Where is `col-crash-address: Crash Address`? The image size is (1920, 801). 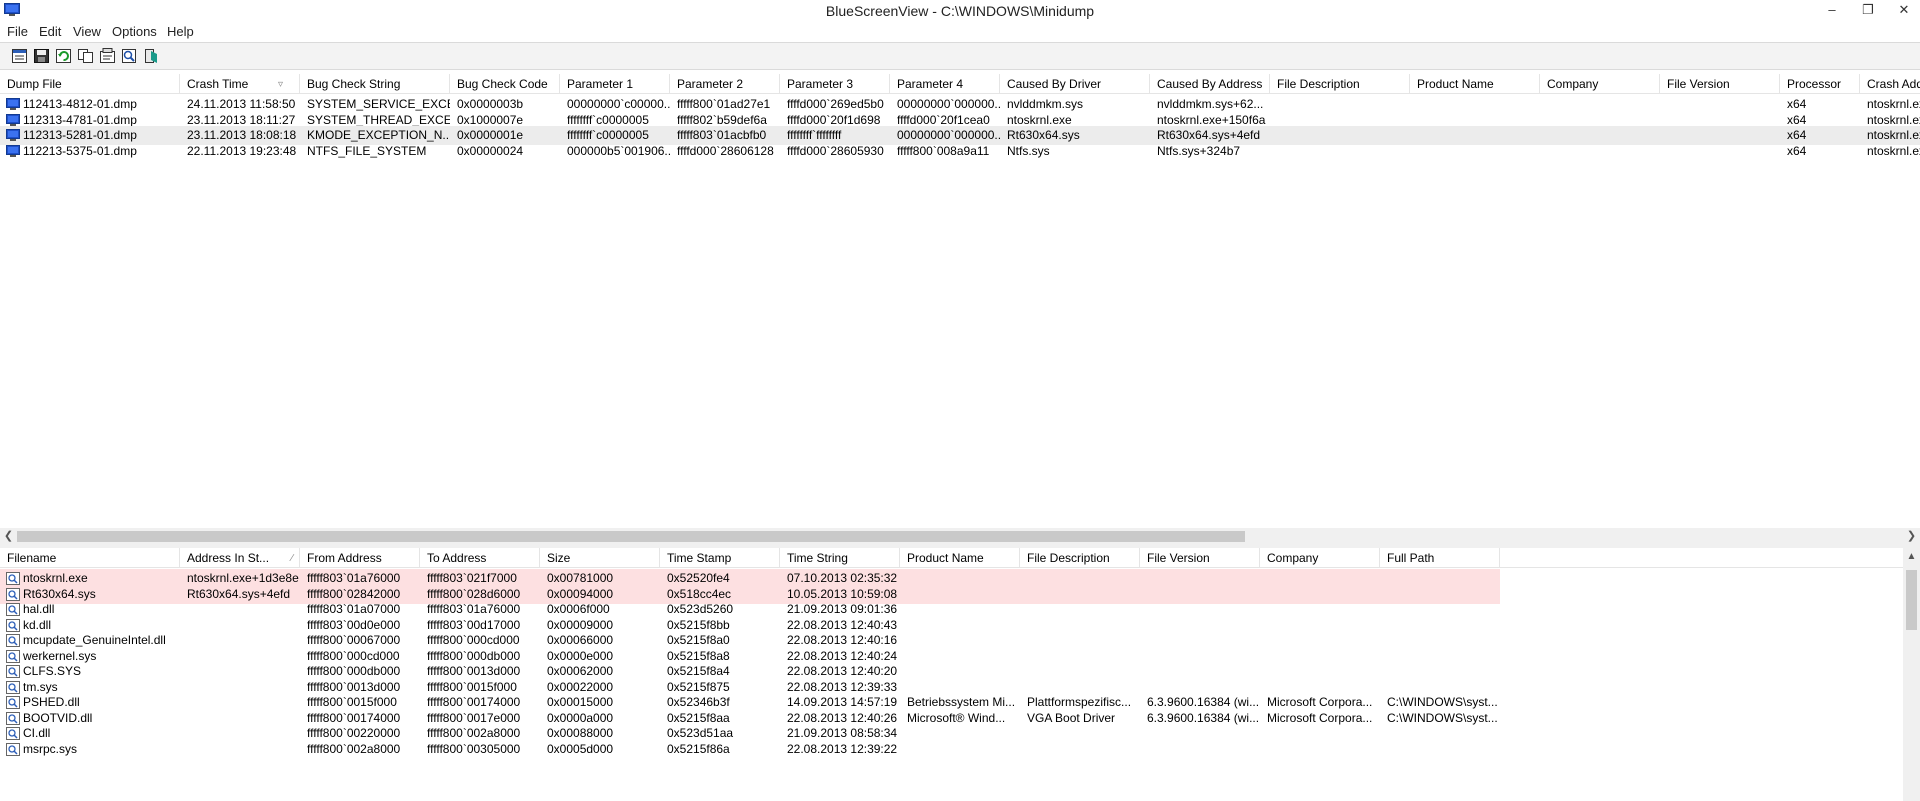
col-crash-address: Crash Address is located at coordinates (1890, 84).